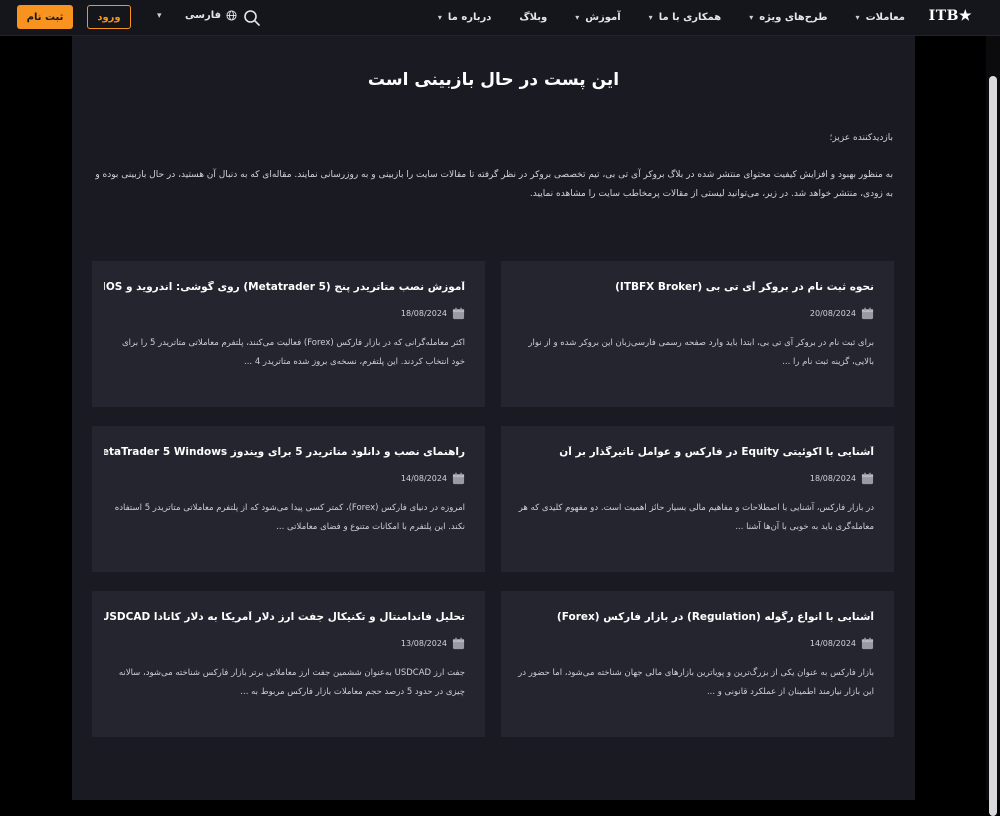 The width and height of the screenshot is (1000, 816). I want to click on nav-item-blog: وبلاگ, so click(533, 17).